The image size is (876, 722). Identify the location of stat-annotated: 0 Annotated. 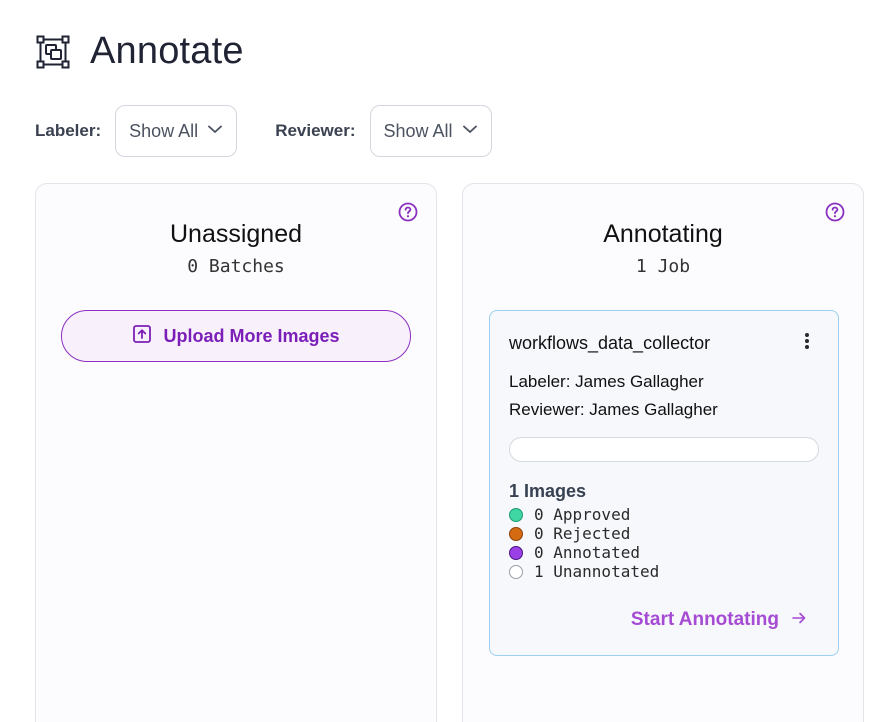
(584, 552).